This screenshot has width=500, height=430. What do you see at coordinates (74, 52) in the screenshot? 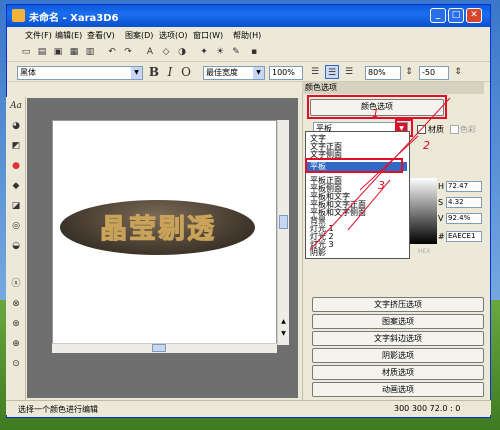
I see `export-icon: ▦` at bounding box center [74, 52].